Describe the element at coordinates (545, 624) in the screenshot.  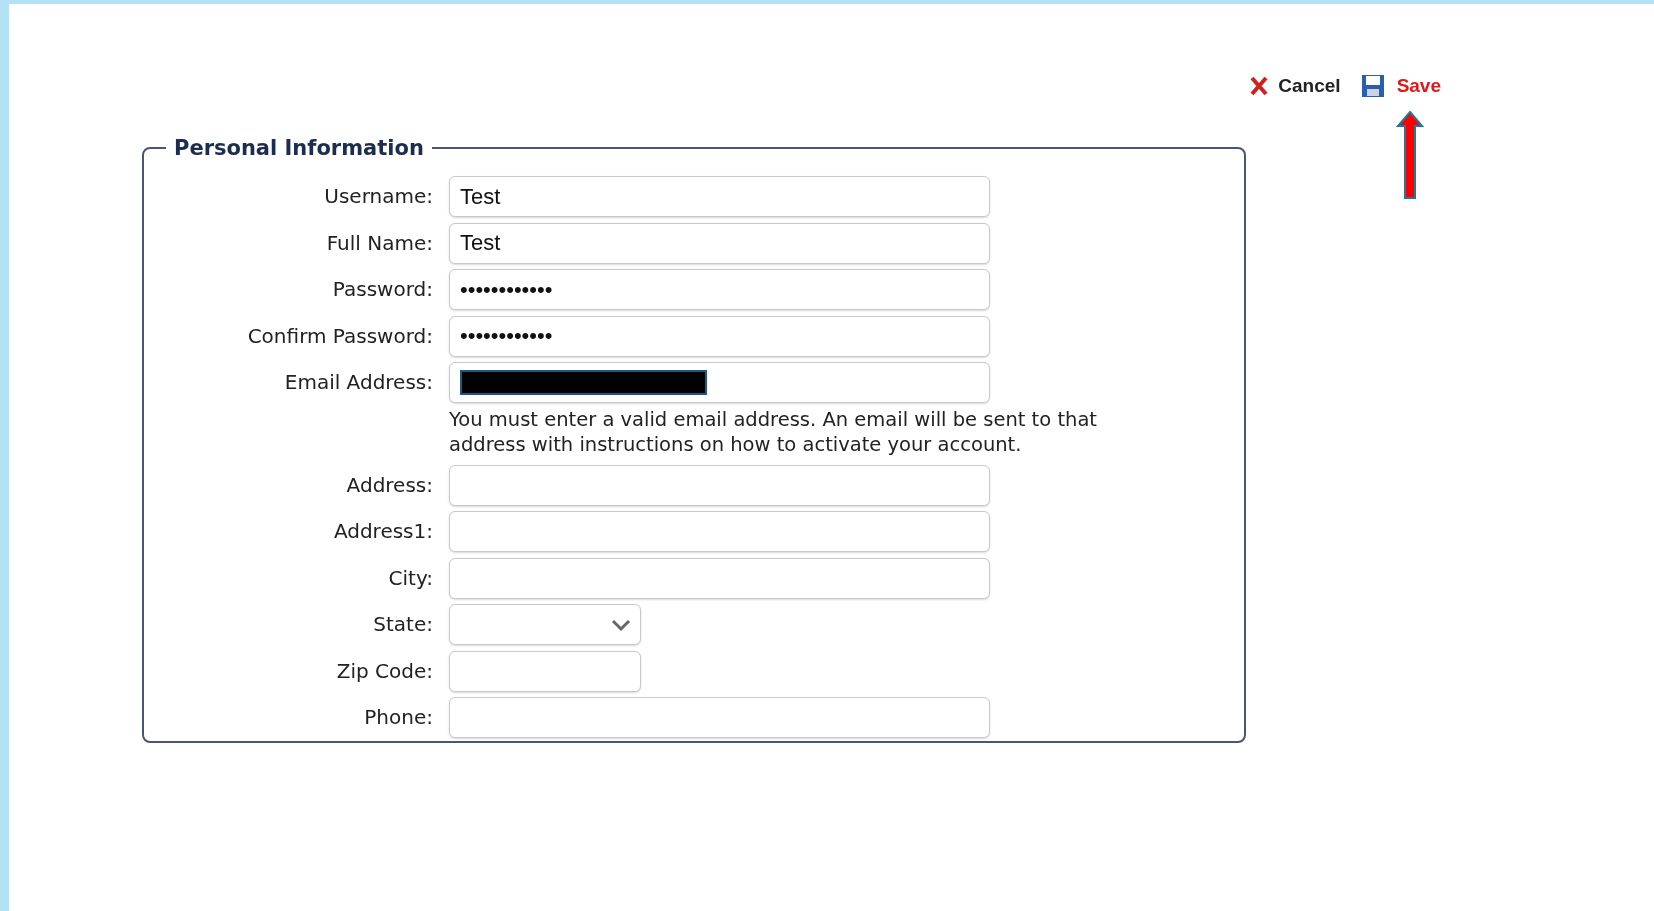
I see `state-dropdown` at that location.